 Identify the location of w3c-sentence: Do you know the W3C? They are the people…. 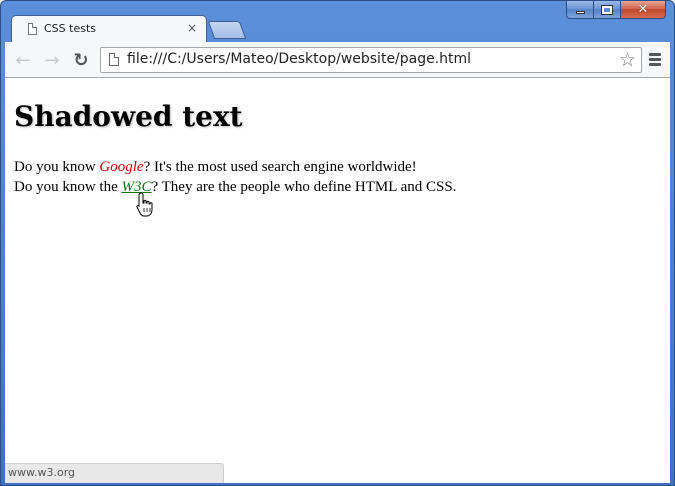
(235, 187).